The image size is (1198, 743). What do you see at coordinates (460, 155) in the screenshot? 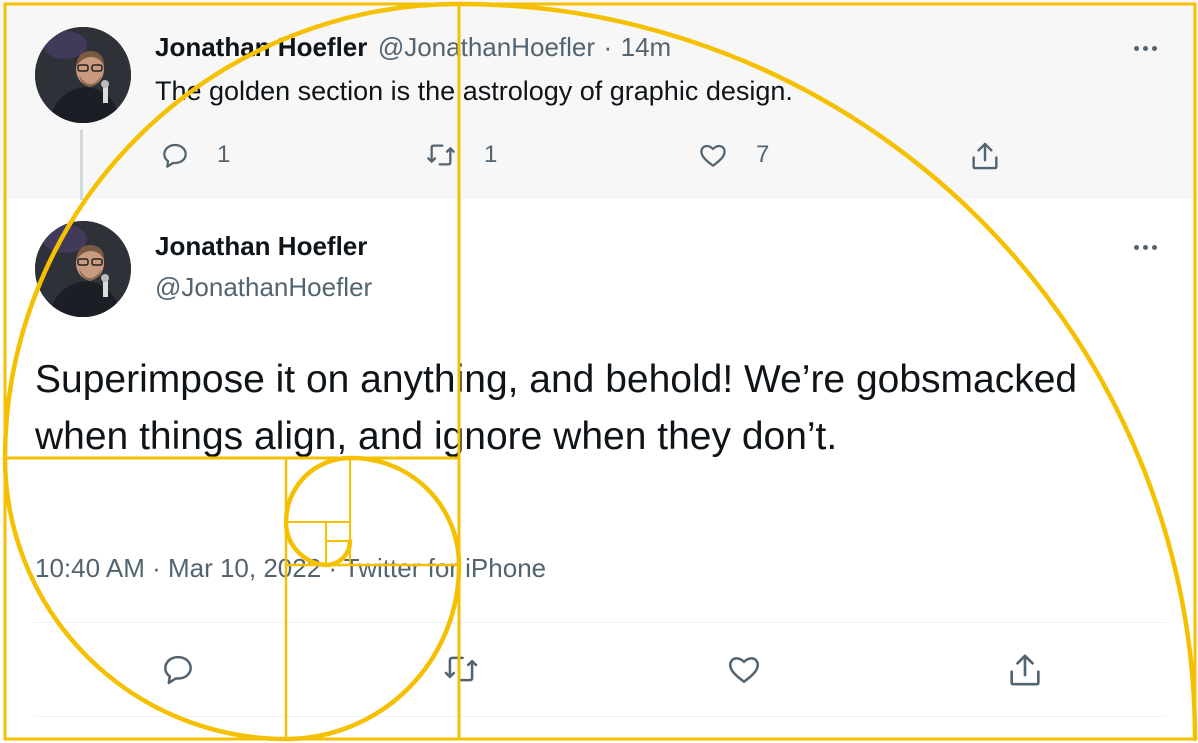
I see `retweet-button: 1` at bounding box center [460, 155].